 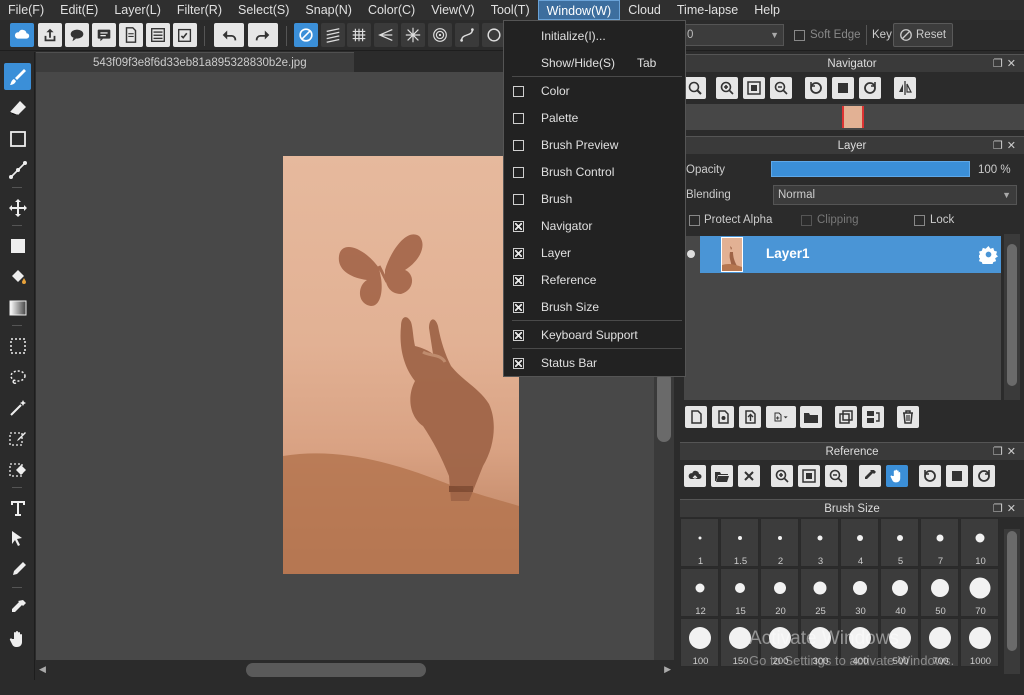 I want to click on close-reference-icon, so click(x=749, y=476).